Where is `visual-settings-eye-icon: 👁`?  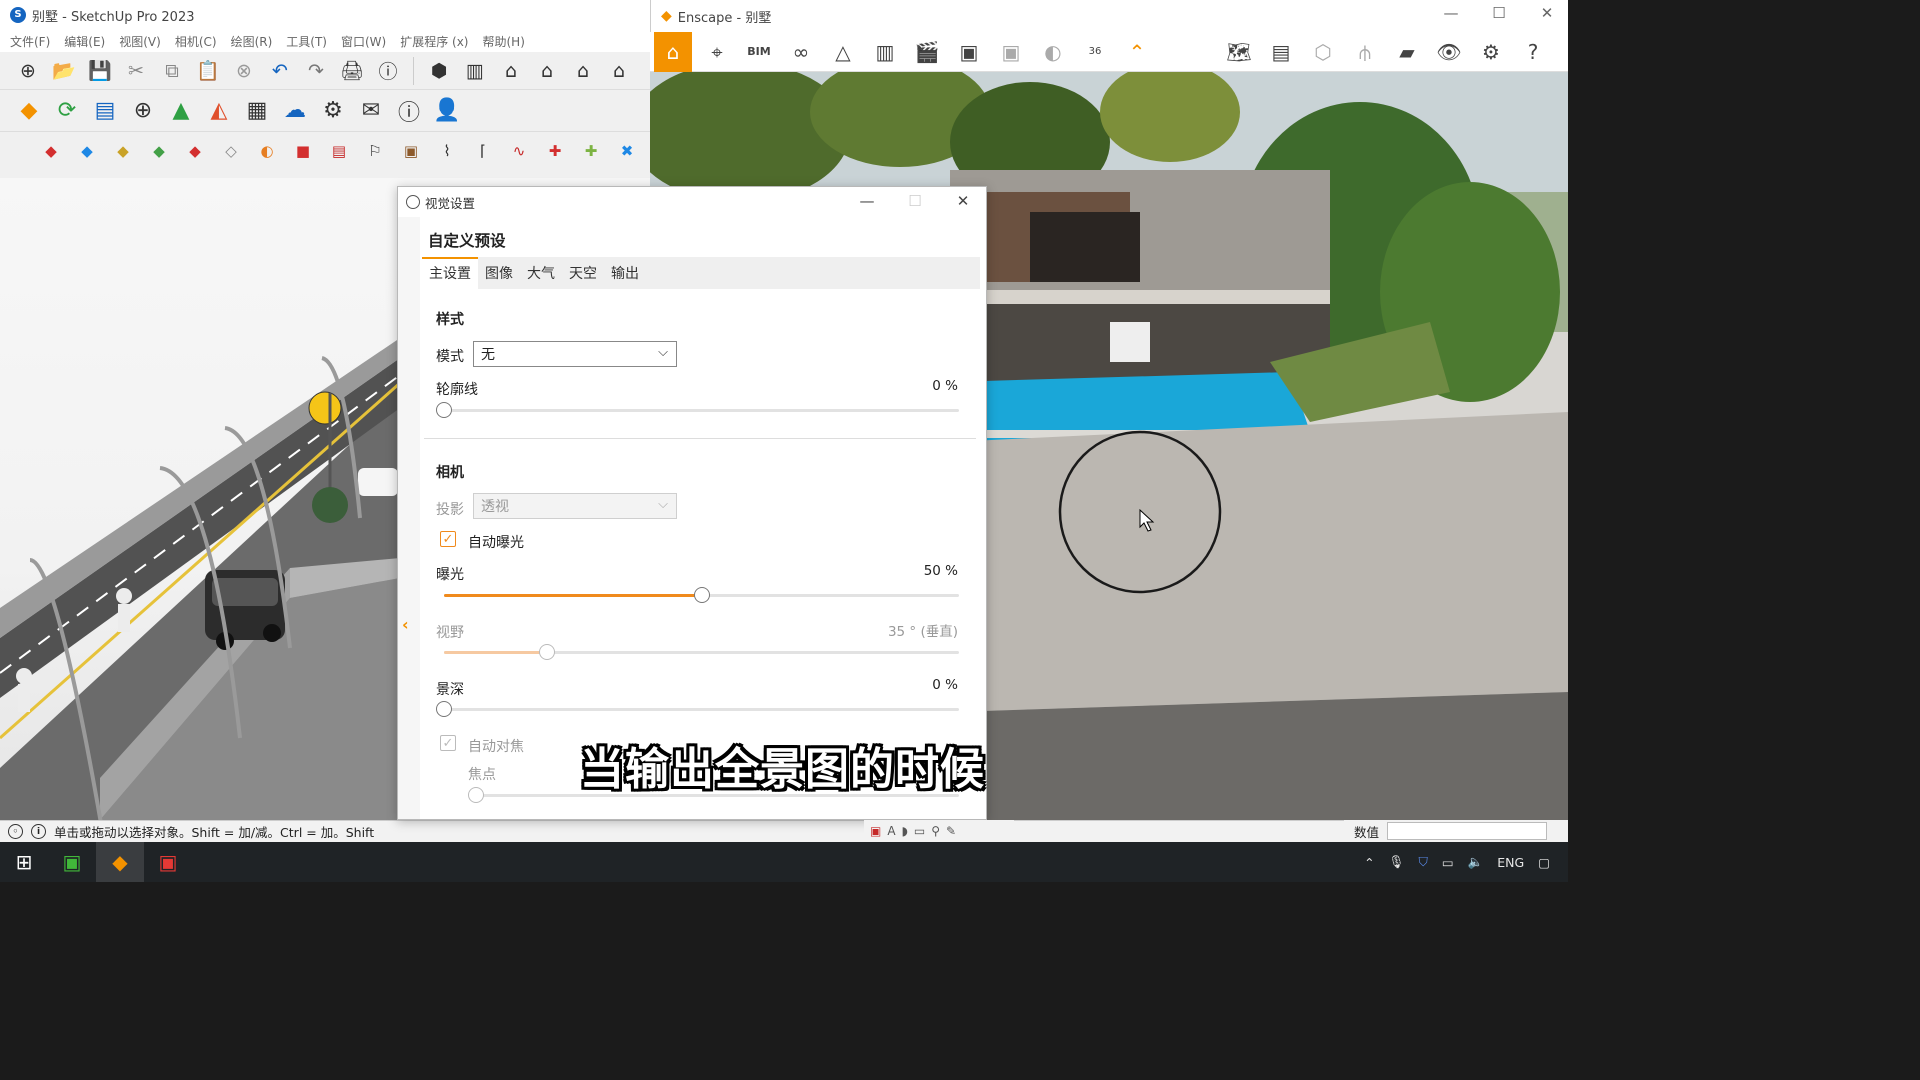 visual-settings-eye-icon: 👁 is located at coordinates (1449, 52).